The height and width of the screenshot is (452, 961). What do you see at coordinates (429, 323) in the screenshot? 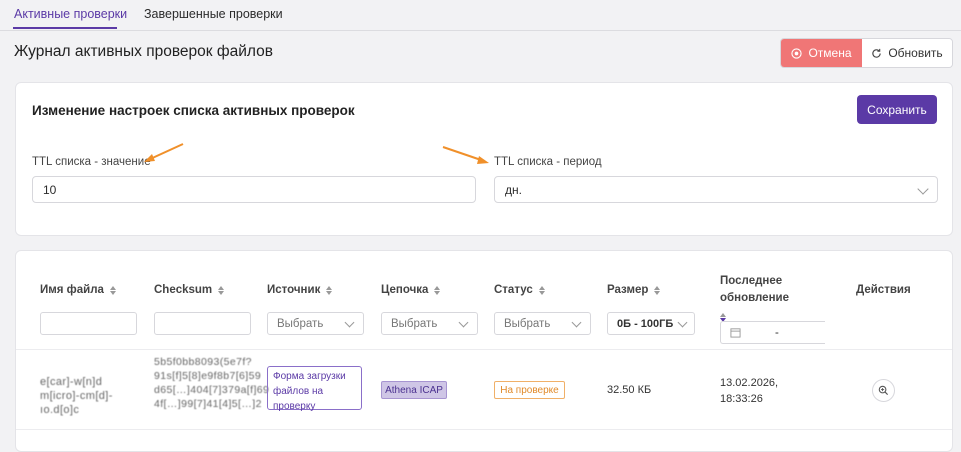
I see `chain-filter-select: Выбрать` at bounding box center [429, 323].